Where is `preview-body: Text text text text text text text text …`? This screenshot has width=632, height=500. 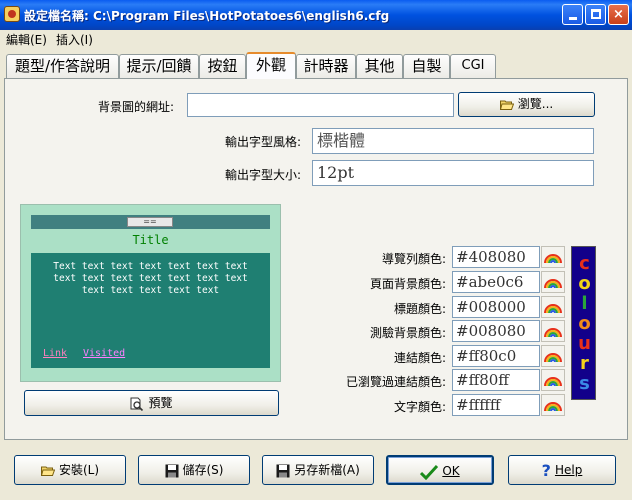 preview-body: Text text text text text text text text … is located at coordinates (150, 310).